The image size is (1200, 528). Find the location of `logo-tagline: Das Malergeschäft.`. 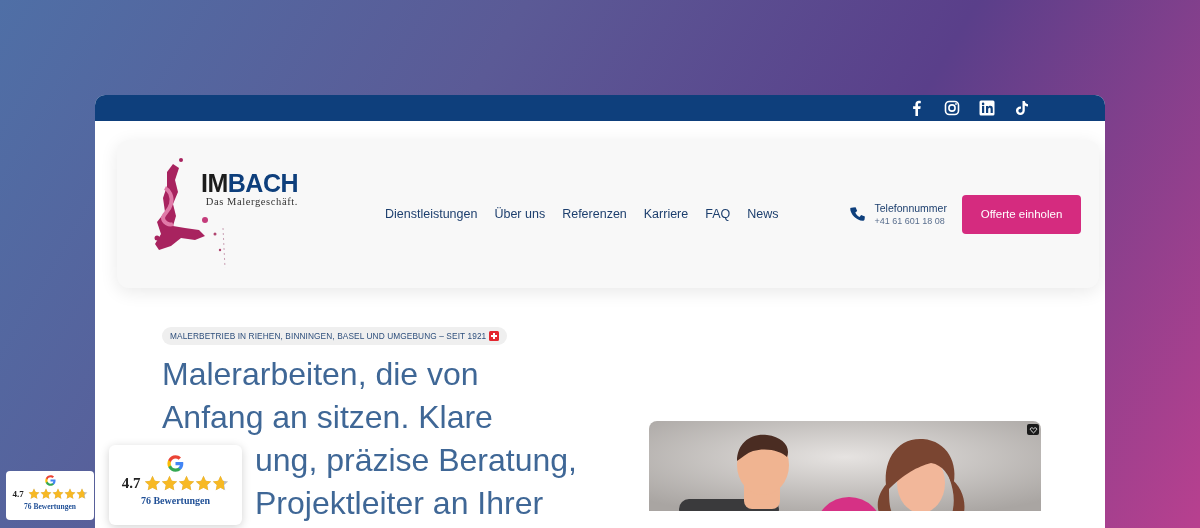

logo-tagline: Das Malergeschäft. is located at coordinates (251, 201).